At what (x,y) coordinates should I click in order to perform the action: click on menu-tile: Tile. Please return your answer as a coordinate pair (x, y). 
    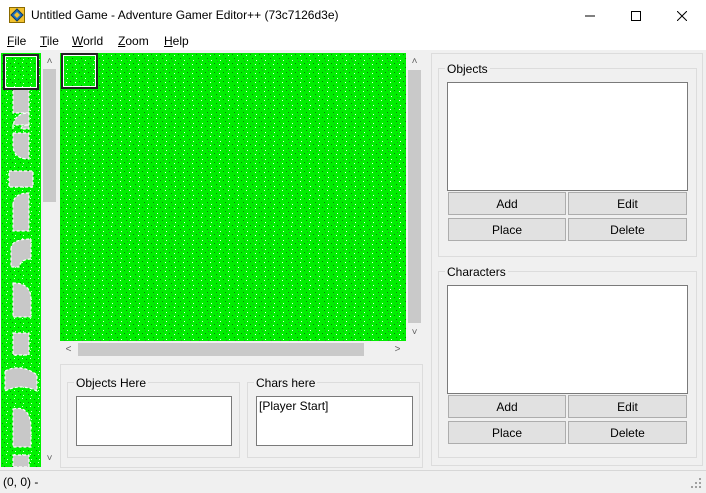
    Looking at the image, I should click on (49, 41).